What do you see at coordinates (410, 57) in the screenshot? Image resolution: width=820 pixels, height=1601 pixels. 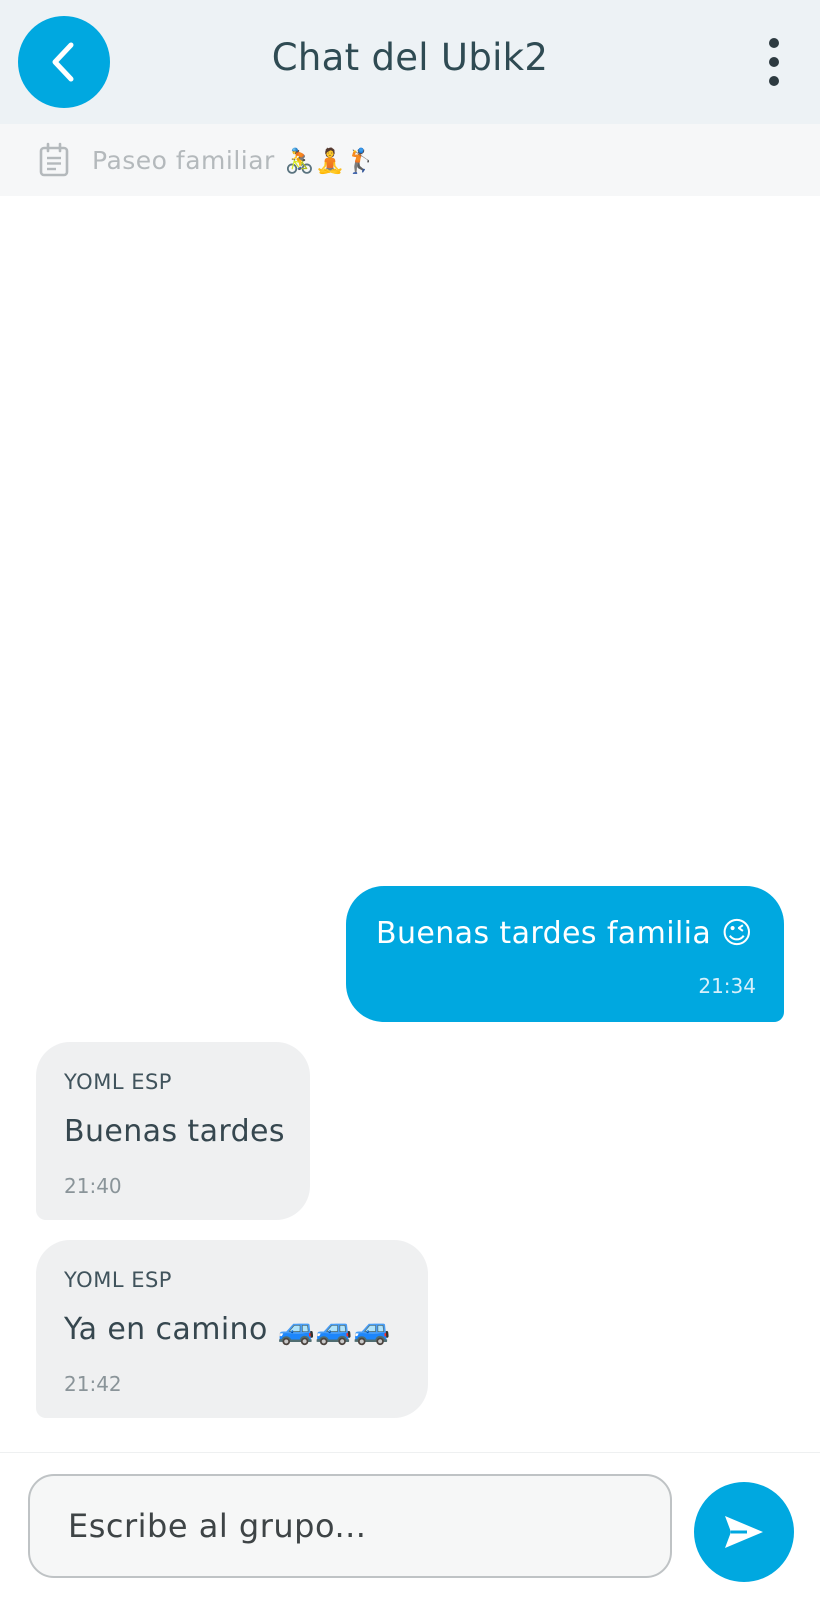 I see `page-title: Chat del Ubik2` at bounding box center [410, 57].